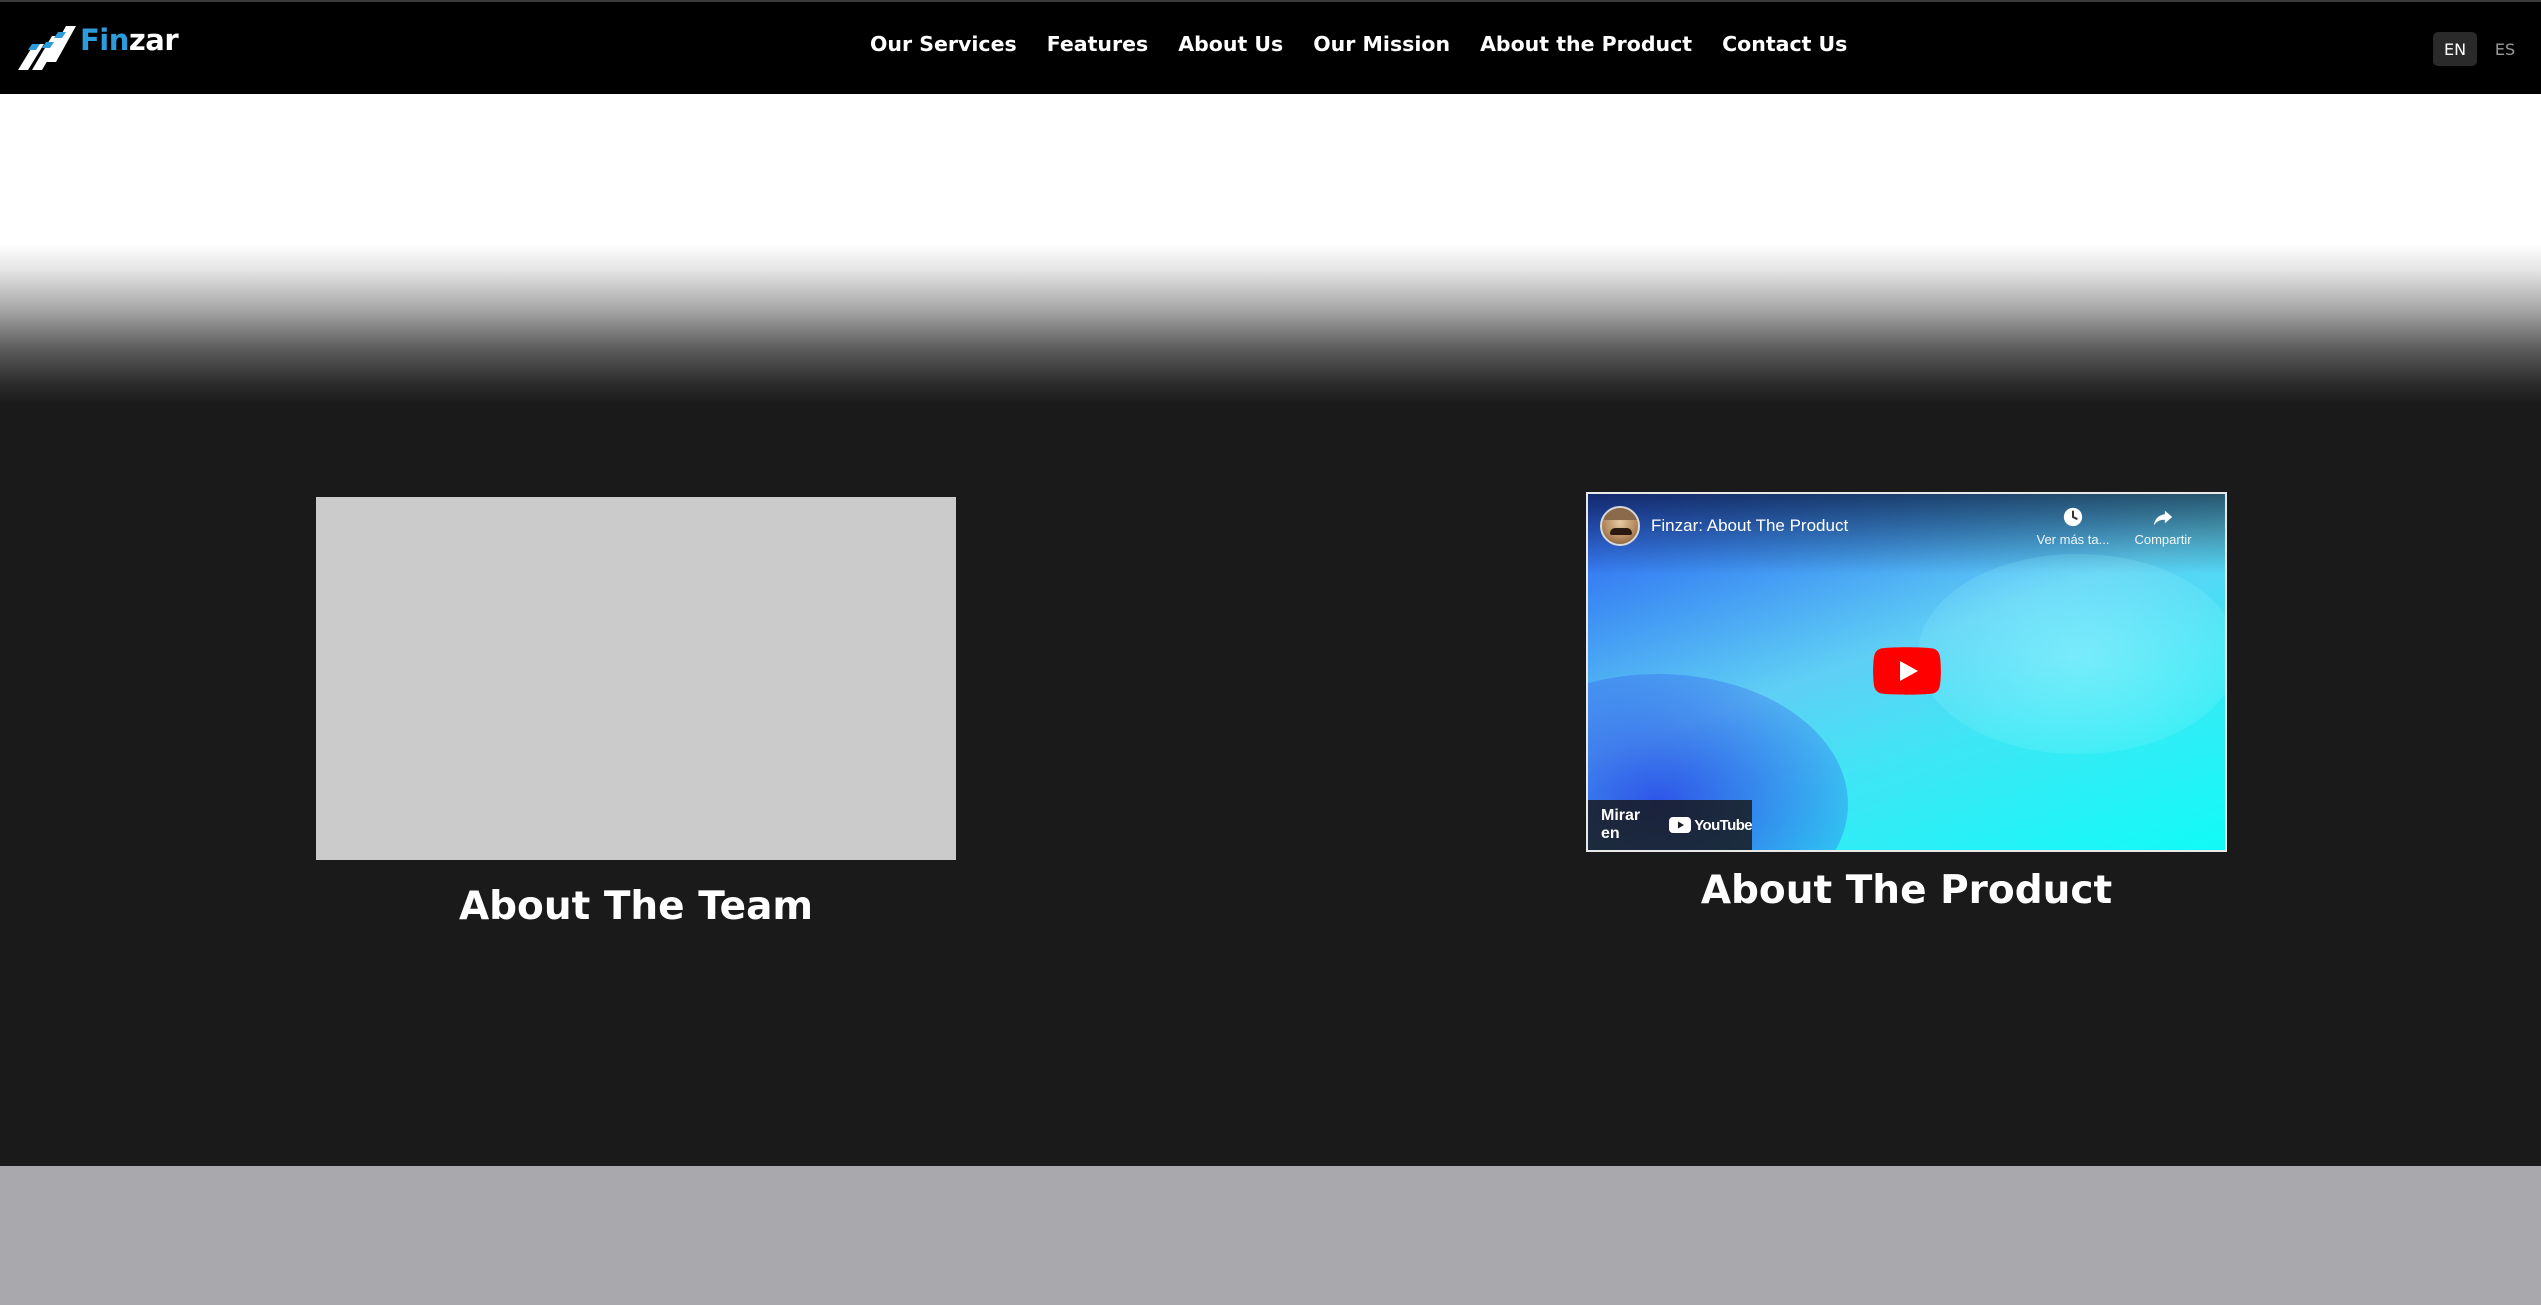  What do you see at coordinates (1749, 526) in the screenshot?
I see `video-title: Finzar: About The Product` at bounding box center [1749, 526].